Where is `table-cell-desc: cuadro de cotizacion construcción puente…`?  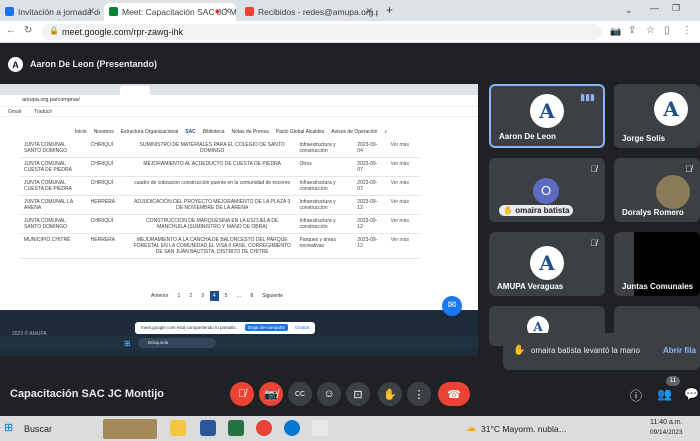 table-cell-desc: cuadro de cotizacion construcción puente… is located at coordinates (212, 186).